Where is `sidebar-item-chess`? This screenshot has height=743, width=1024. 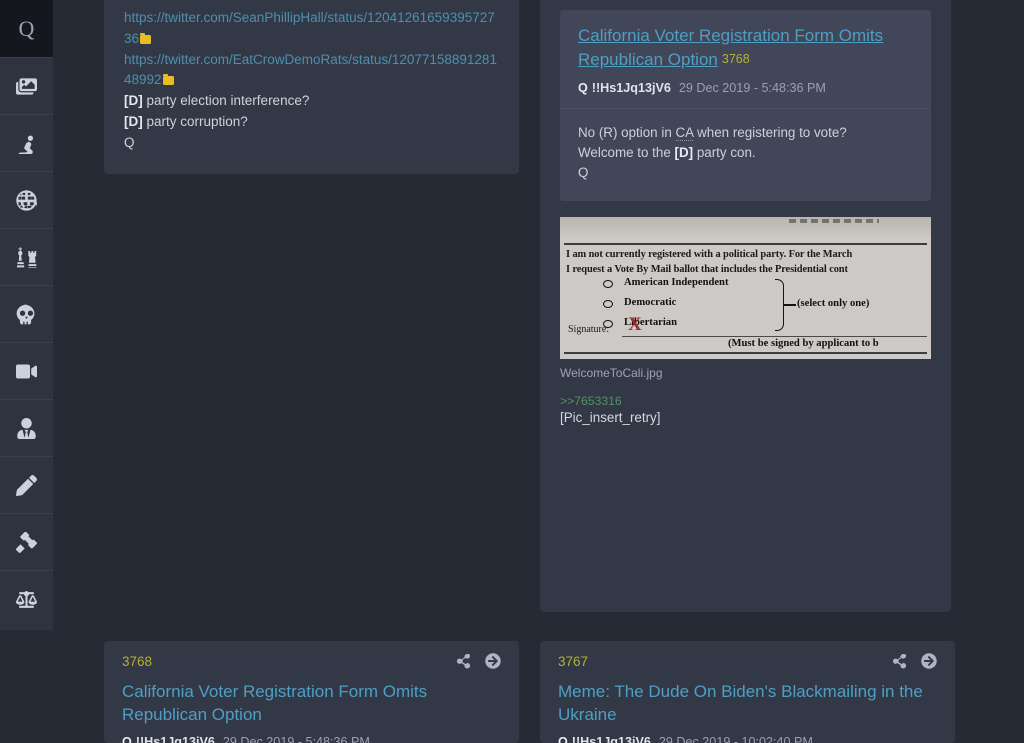
sidebar-item-chess is located at coordinates (26, 256).